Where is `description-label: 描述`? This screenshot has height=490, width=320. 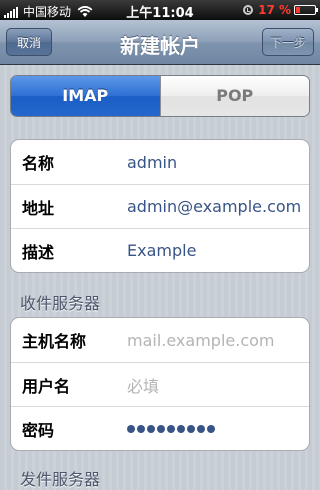
description-label: 描述 is located at coordinates (38, 252).